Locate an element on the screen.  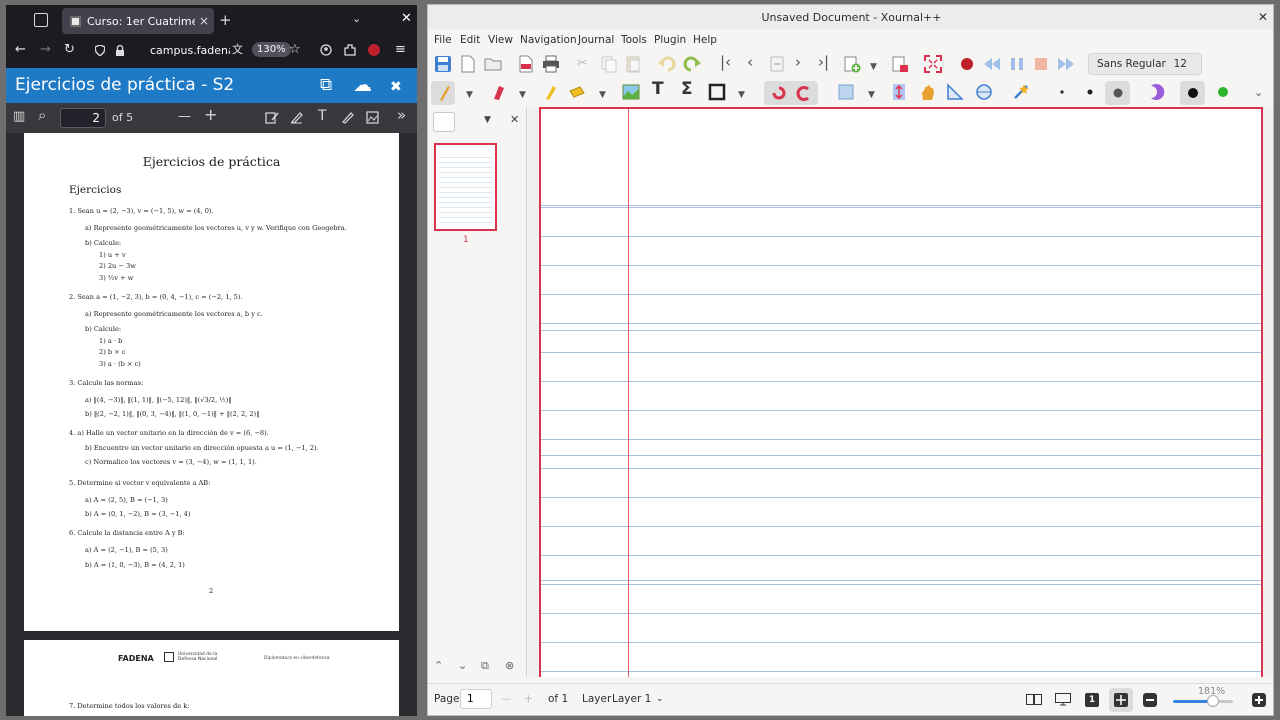
translate-icon: 文 is located at coordinates (237, 50).